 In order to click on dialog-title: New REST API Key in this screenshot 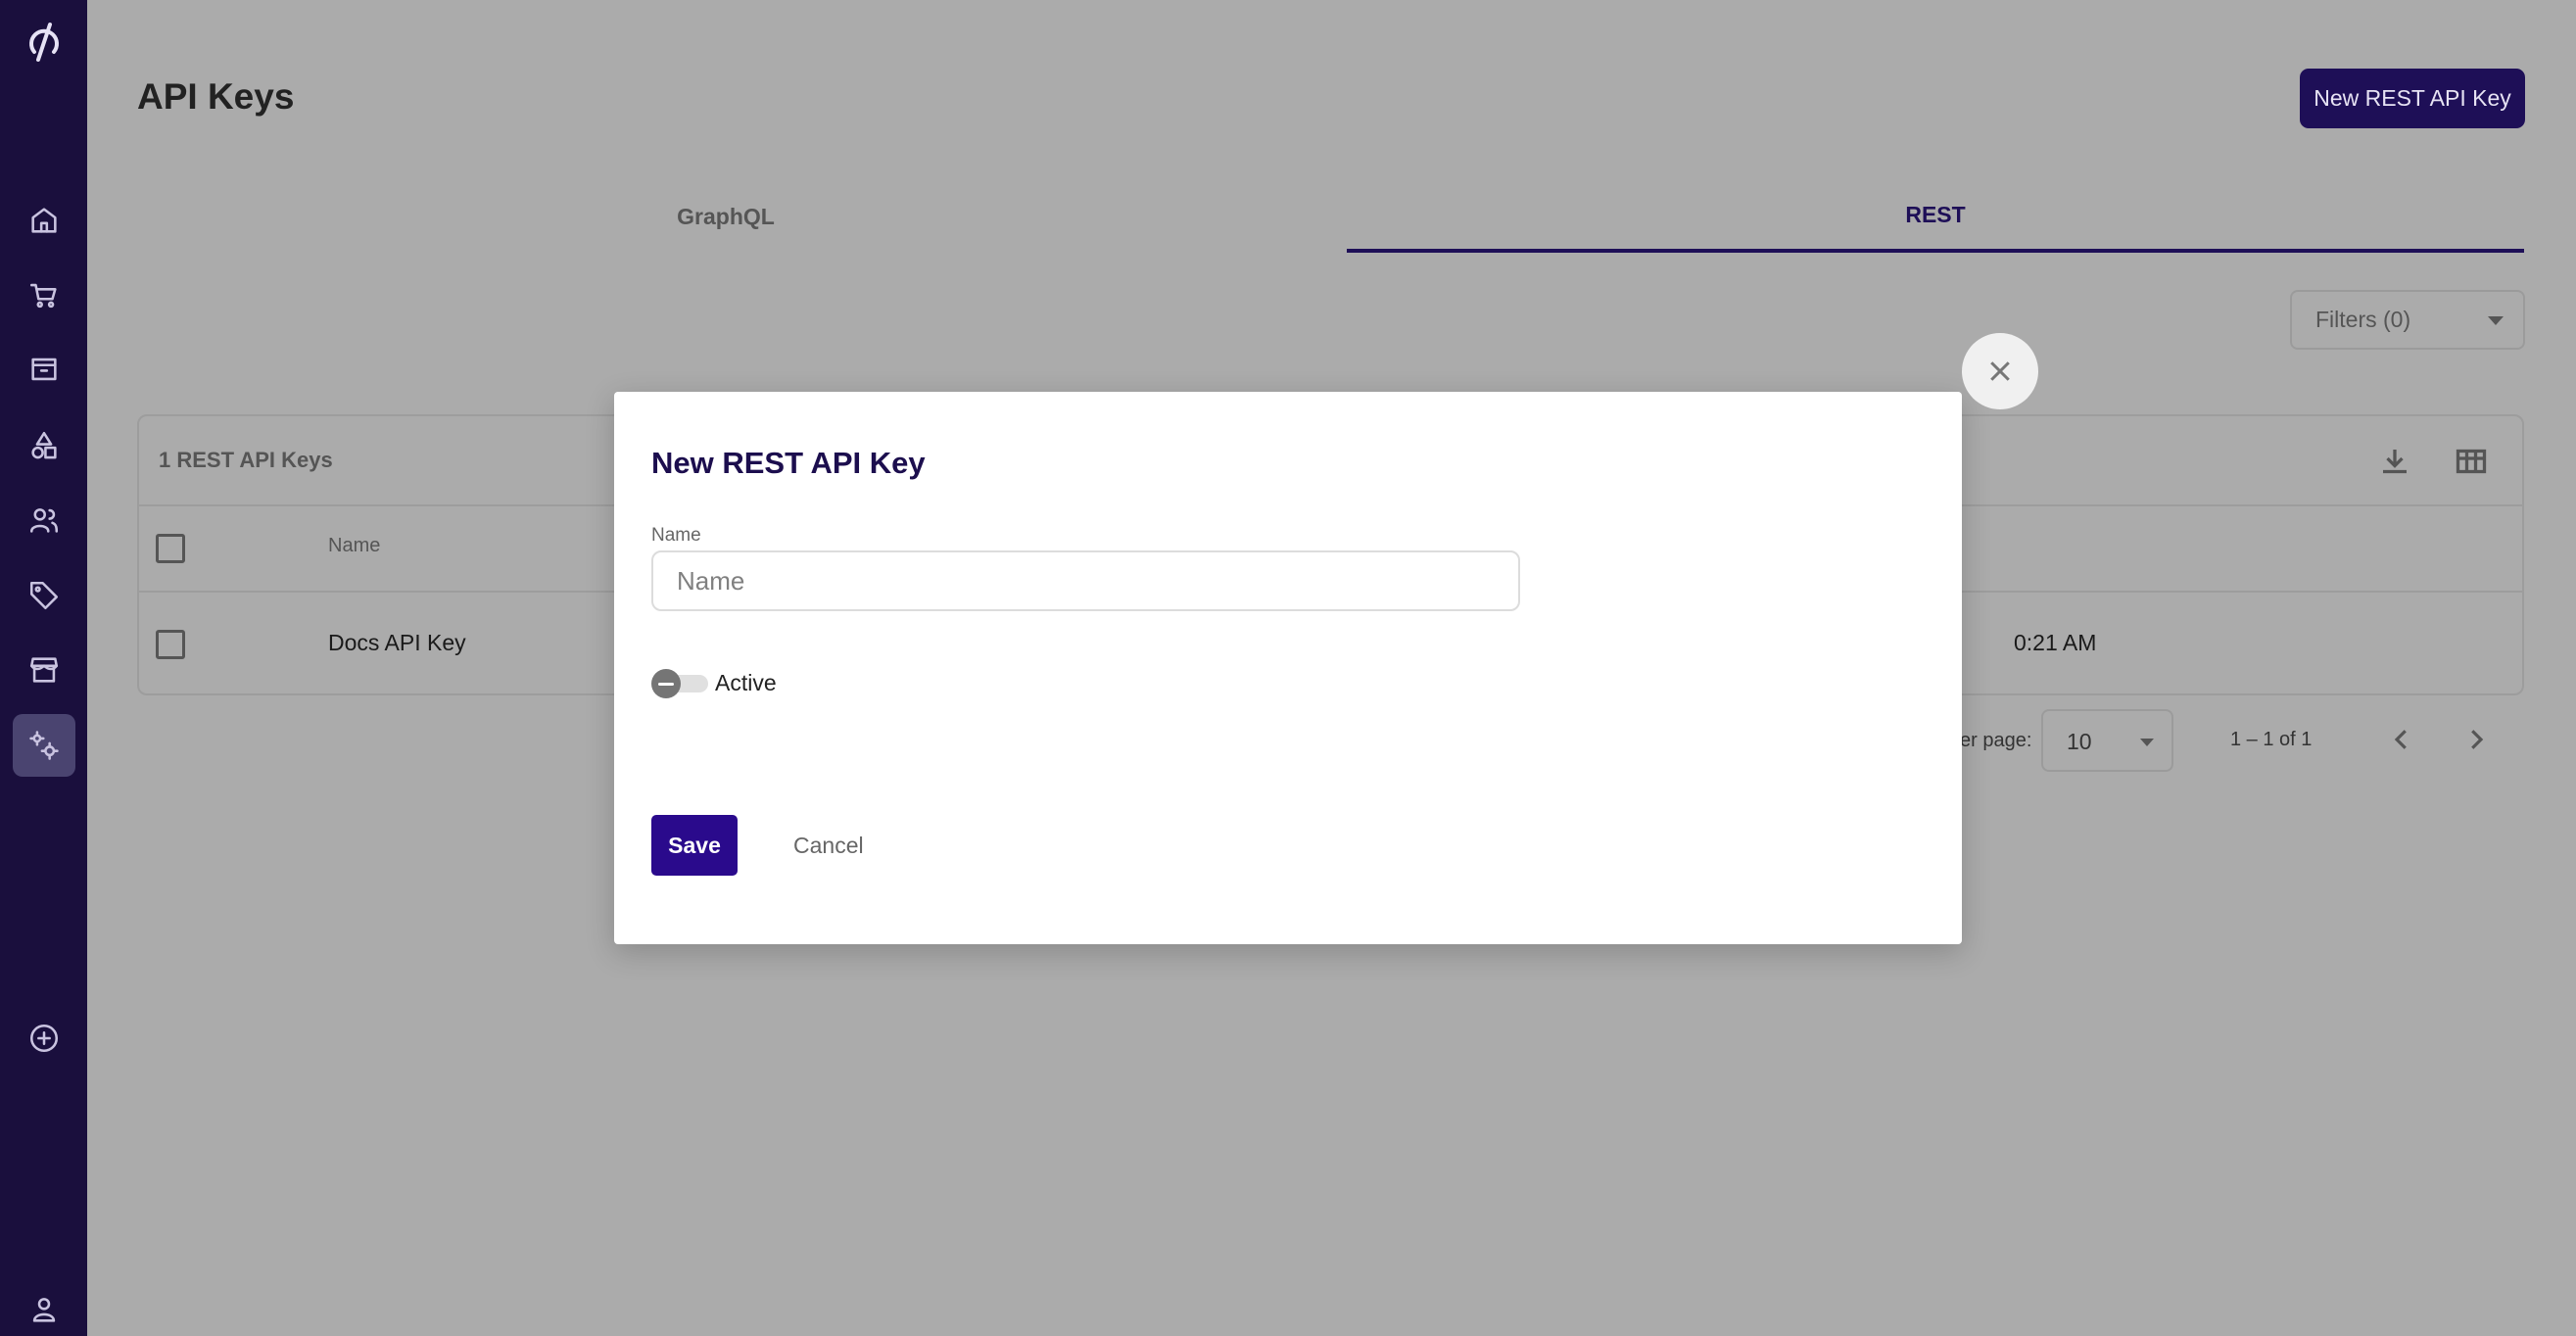, I will do `click(789, 463)`.